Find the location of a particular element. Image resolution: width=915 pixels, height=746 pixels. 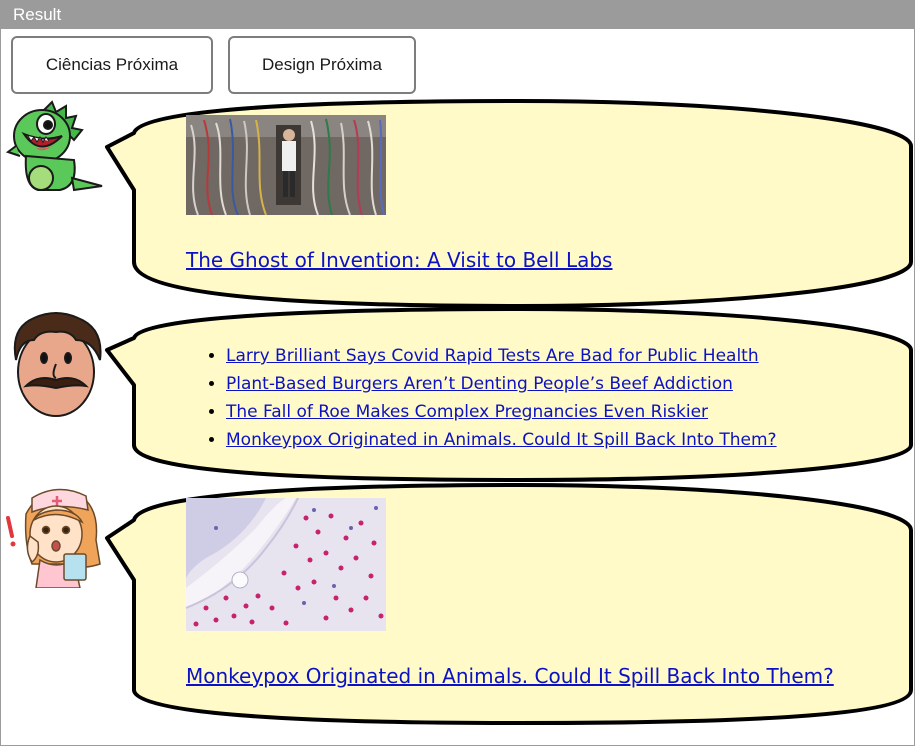

nurse-icon is located at coordinates (53, 538).